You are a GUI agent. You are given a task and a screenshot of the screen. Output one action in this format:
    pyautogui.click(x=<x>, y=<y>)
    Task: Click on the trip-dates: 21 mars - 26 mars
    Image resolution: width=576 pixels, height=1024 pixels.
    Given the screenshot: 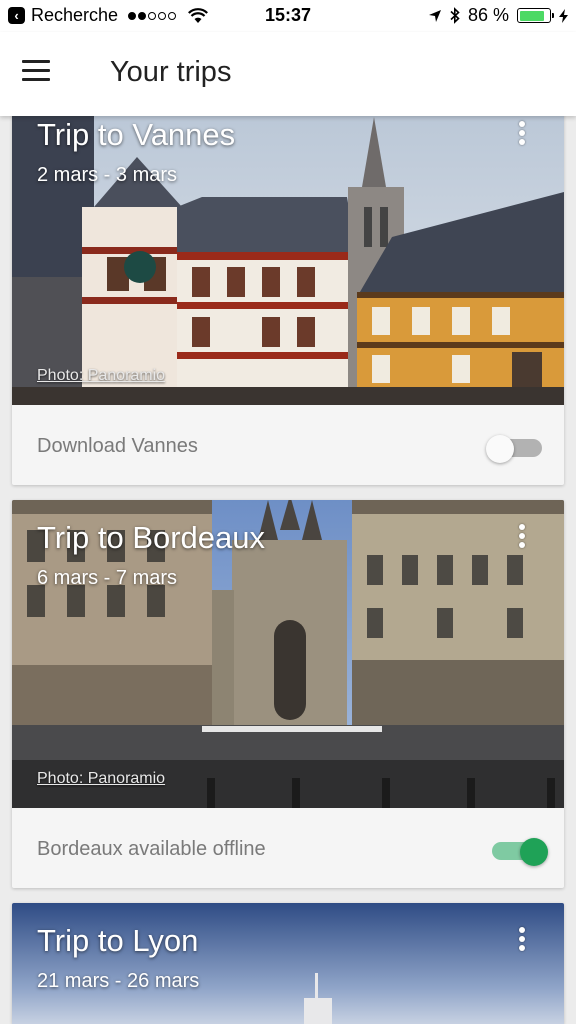 What is the action you would take?
    pyautogui.click(x=118, y=981)
    